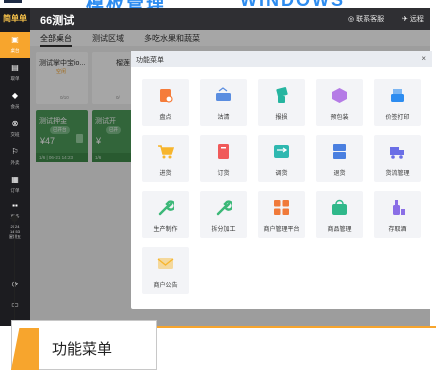 This screenshot has width=436, height=377. What do you see at coordinates (15, 151) in the screenshot?
I see `delivery-icon: ⚐` at bounding box center [15, 151].